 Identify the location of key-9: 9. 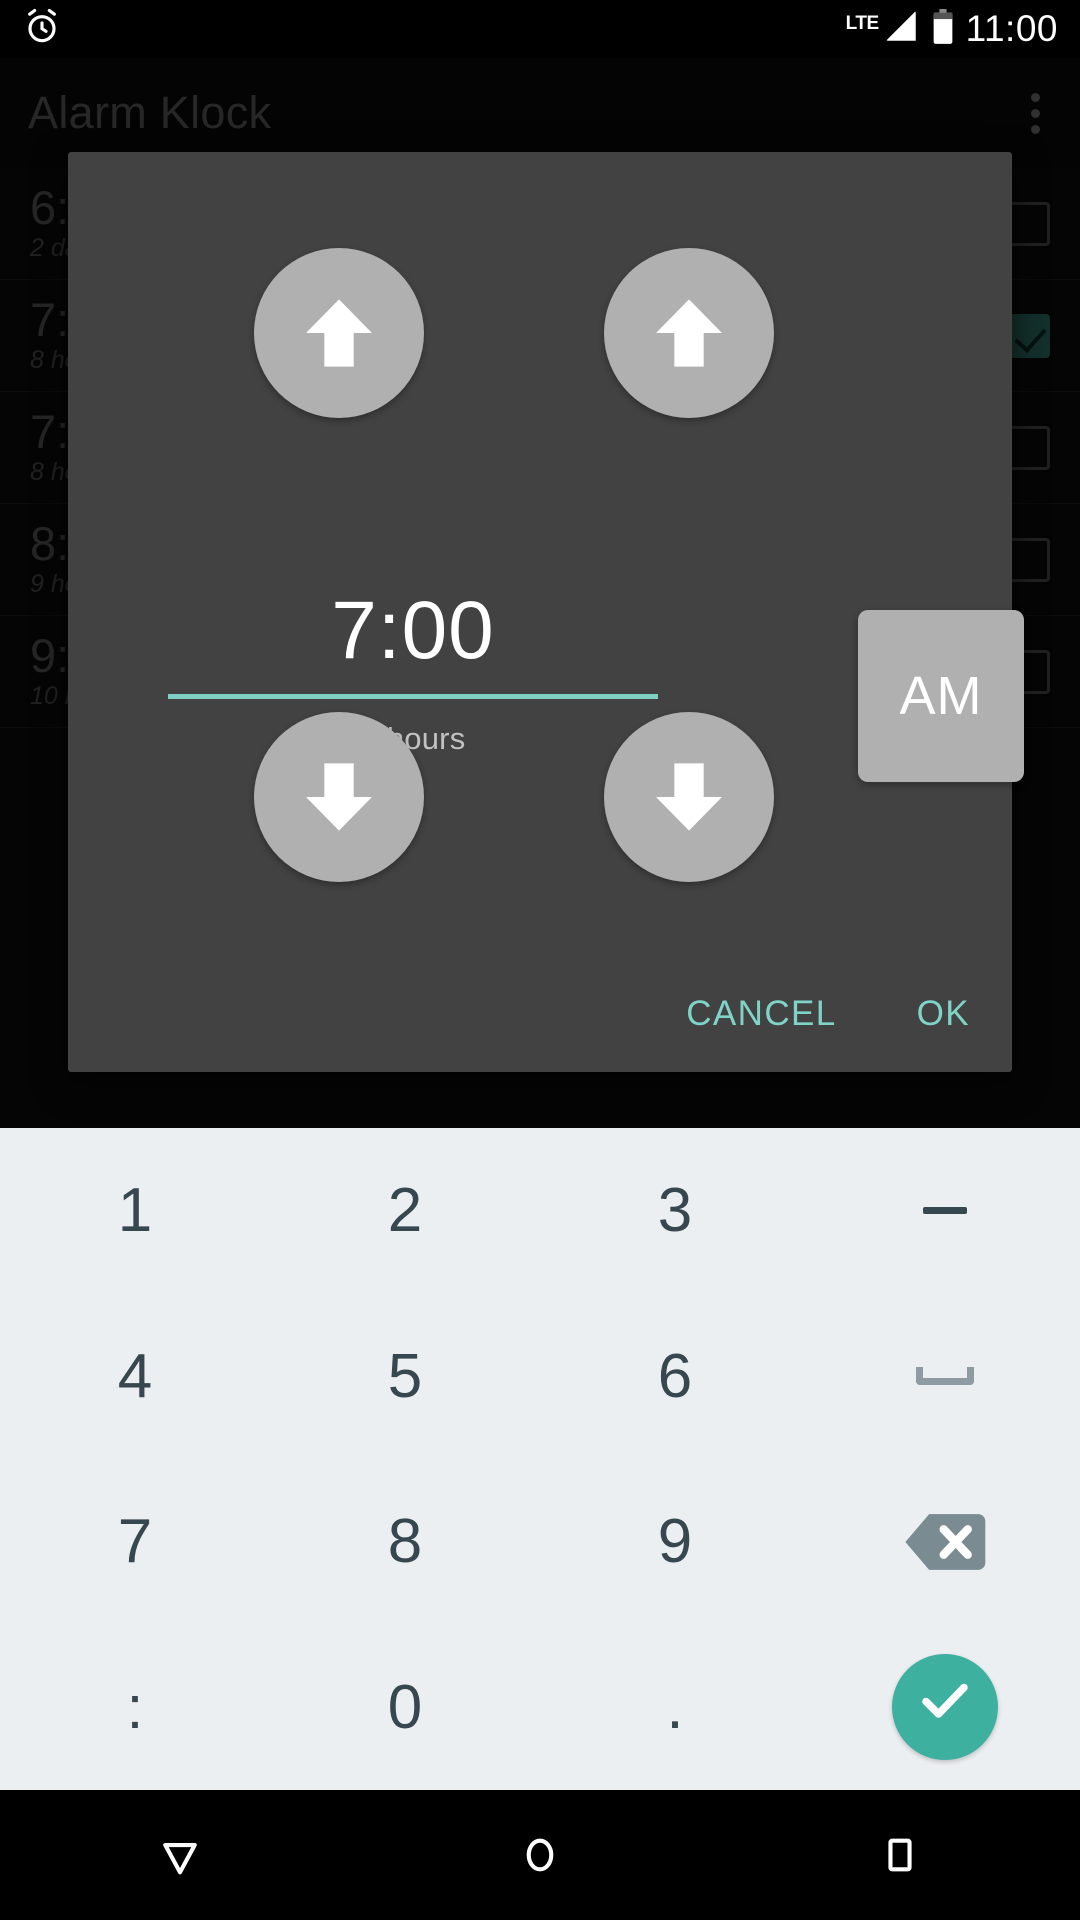
(675, 1542).